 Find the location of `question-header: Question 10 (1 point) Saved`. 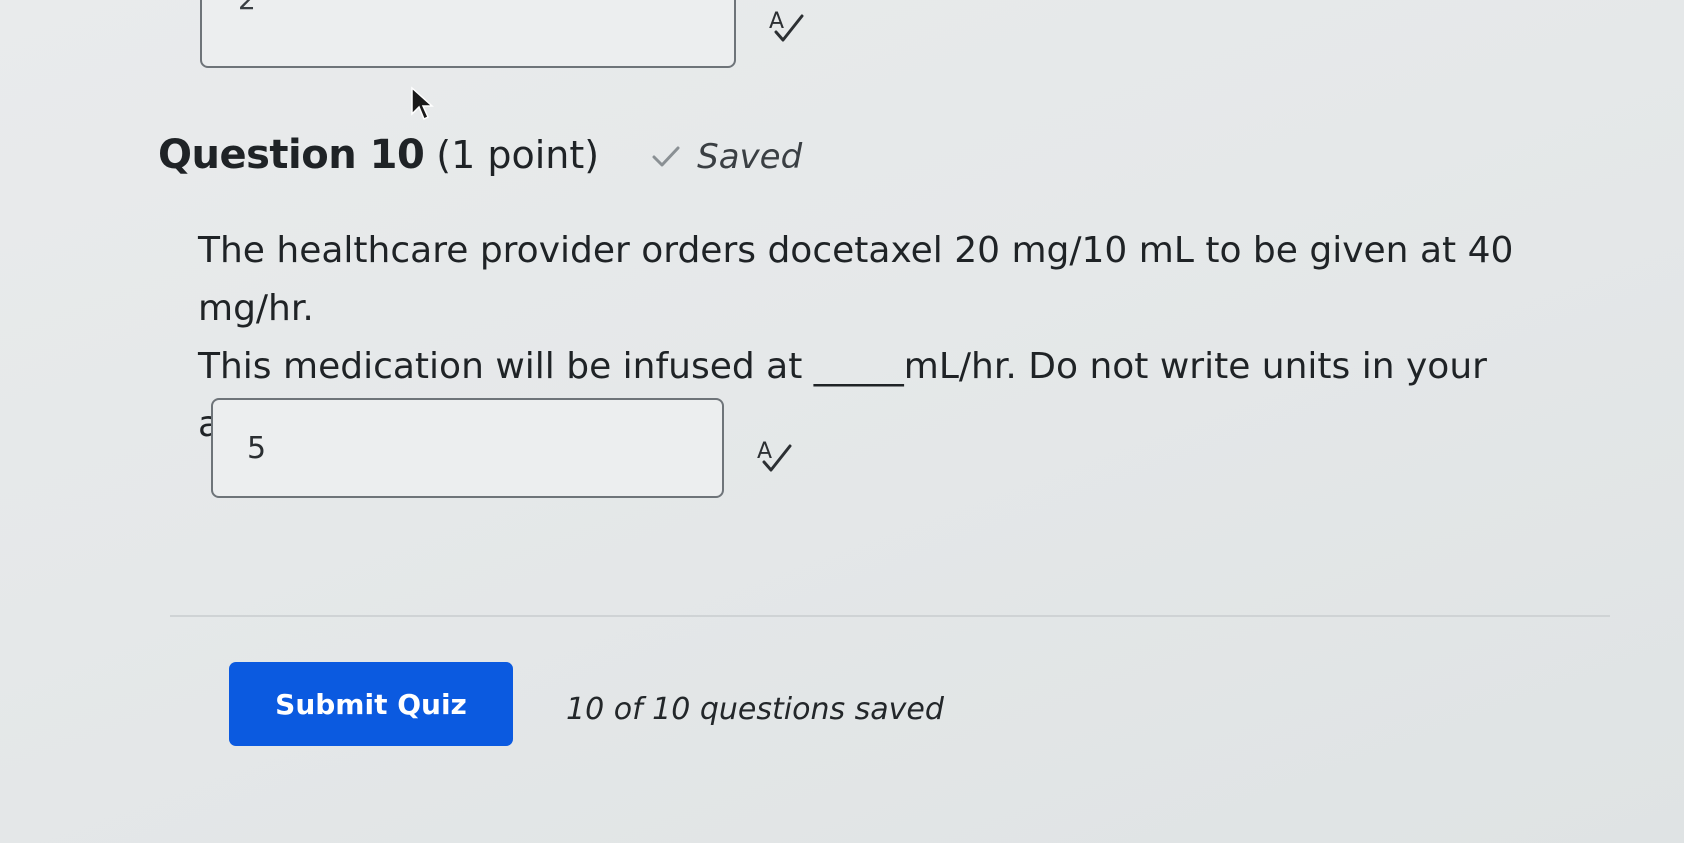

question-header: Question 10 (1 point) Saved is located at coordinates (480, 155).